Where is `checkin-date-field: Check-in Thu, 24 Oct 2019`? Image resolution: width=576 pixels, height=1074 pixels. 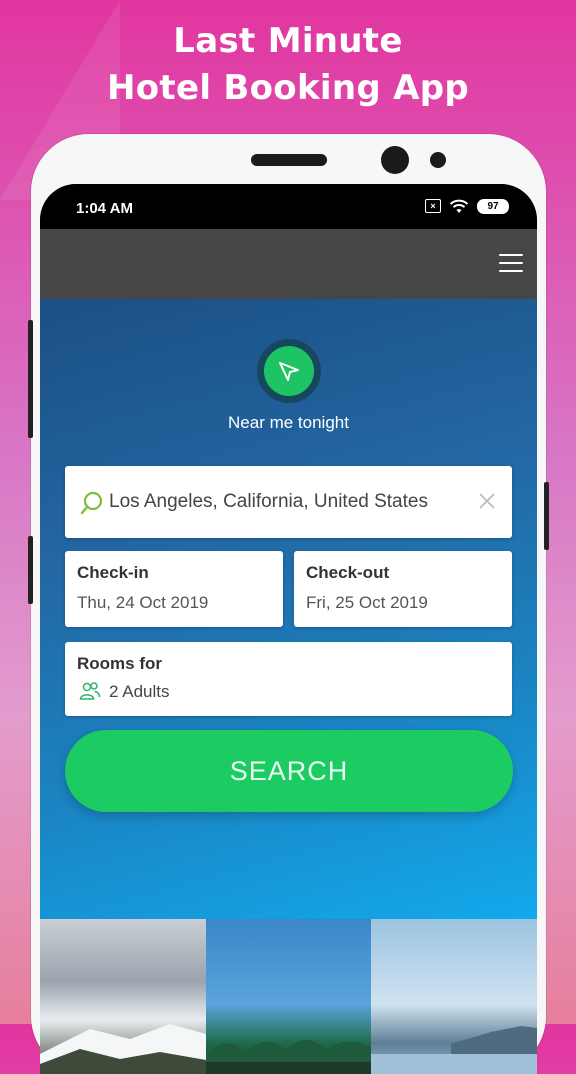 checkin-date-field: Check-in Thu, 24 Oct 2019 is located at coordinates (174, 589).